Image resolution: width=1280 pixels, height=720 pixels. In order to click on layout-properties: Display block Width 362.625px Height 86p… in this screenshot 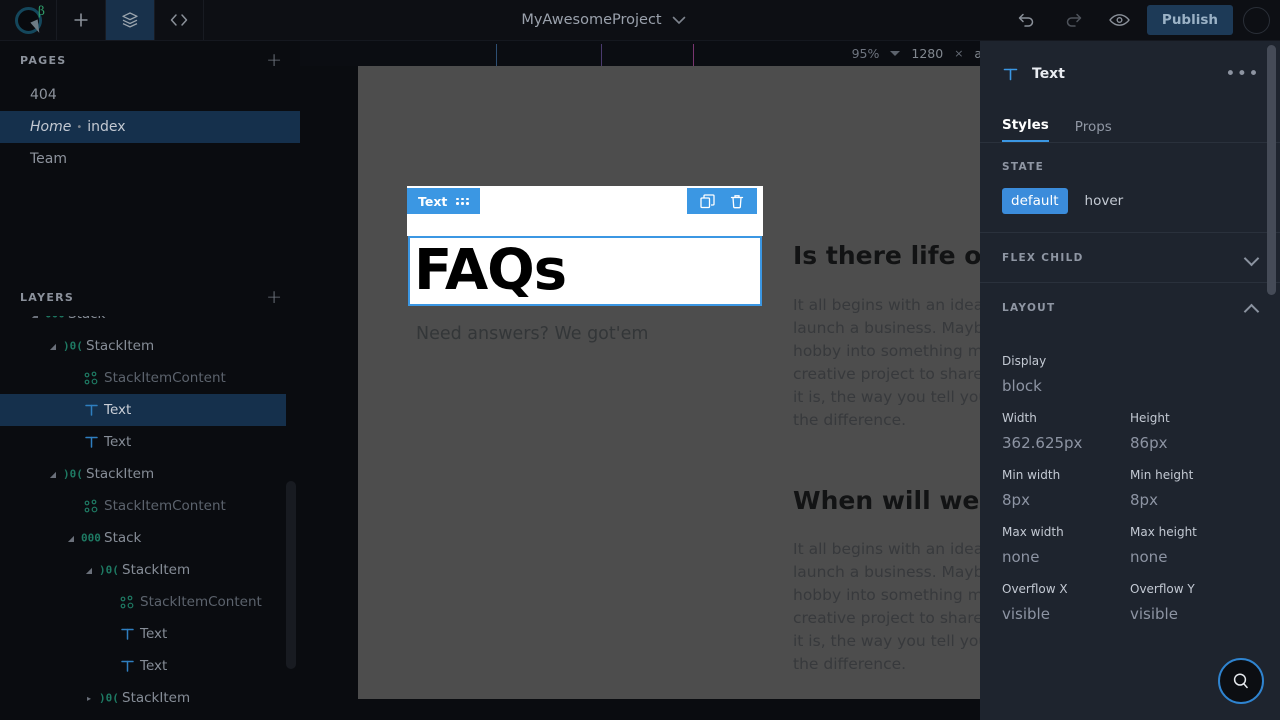, I will do `click(1130, 477)`.